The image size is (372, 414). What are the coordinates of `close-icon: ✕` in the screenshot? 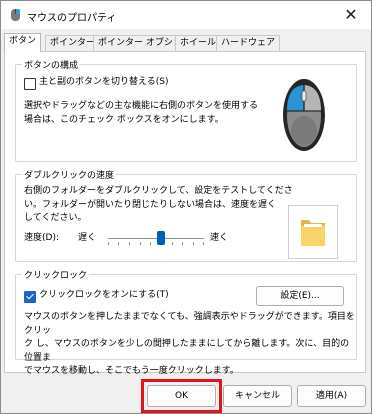 It's located at (351, 14).